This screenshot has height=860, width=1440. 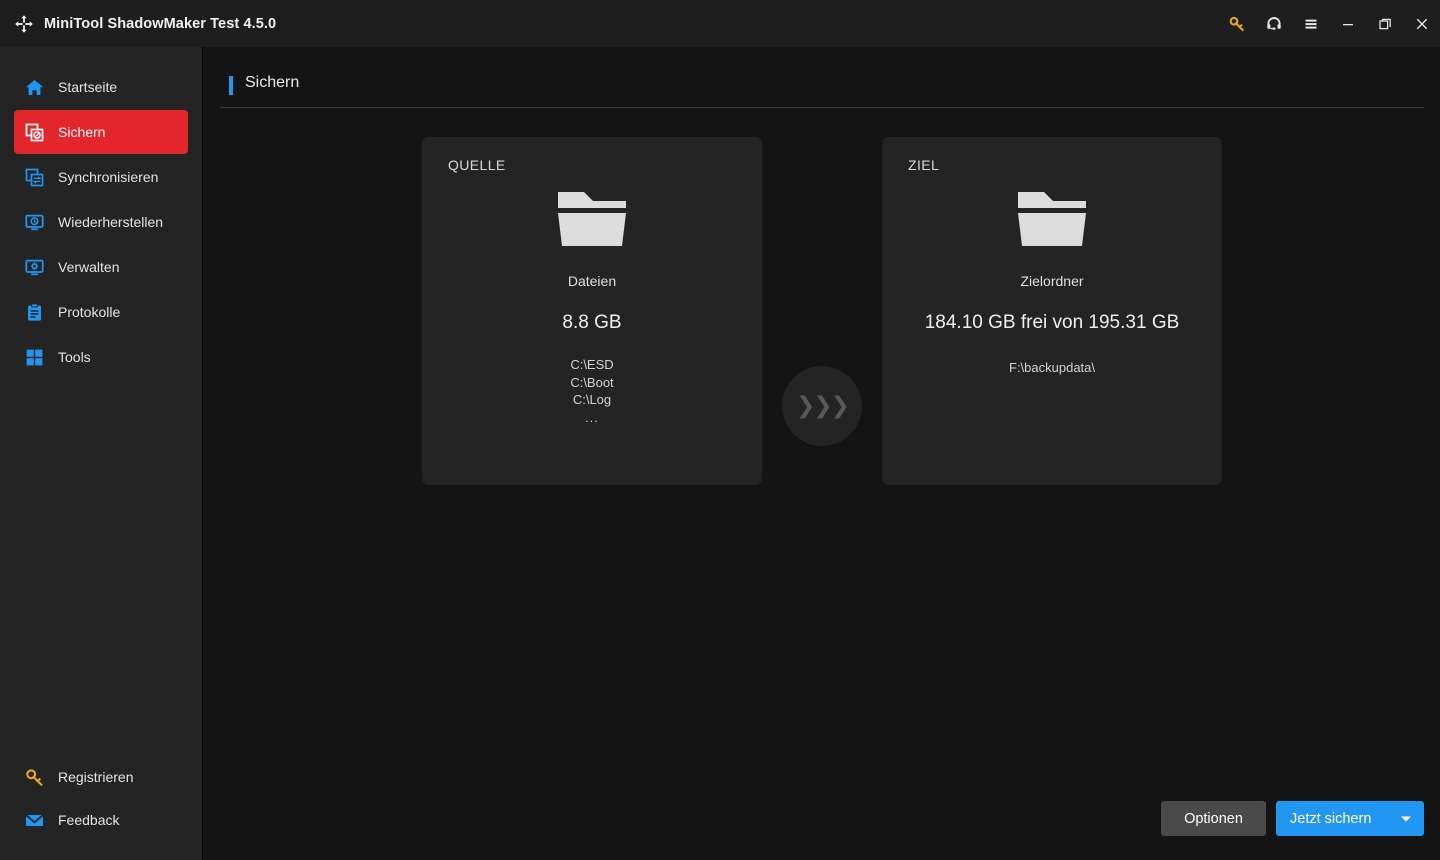 What do you see at coordinates (231, 85) in the screenshot?
I see `page-title-accent-bar` at bounding box center [231, 85].